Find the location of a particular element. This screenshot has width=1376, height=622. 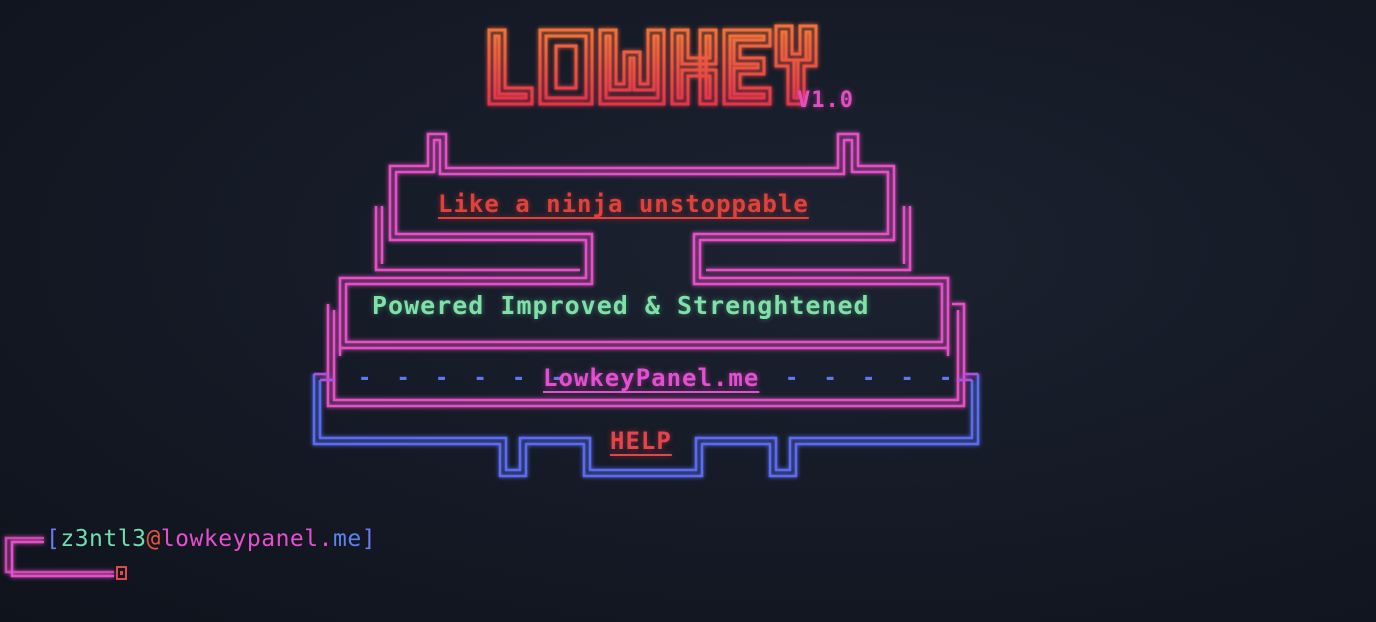

lowkeypanel-link: LowkeyPanel.me is located at coordinates (651, 378).